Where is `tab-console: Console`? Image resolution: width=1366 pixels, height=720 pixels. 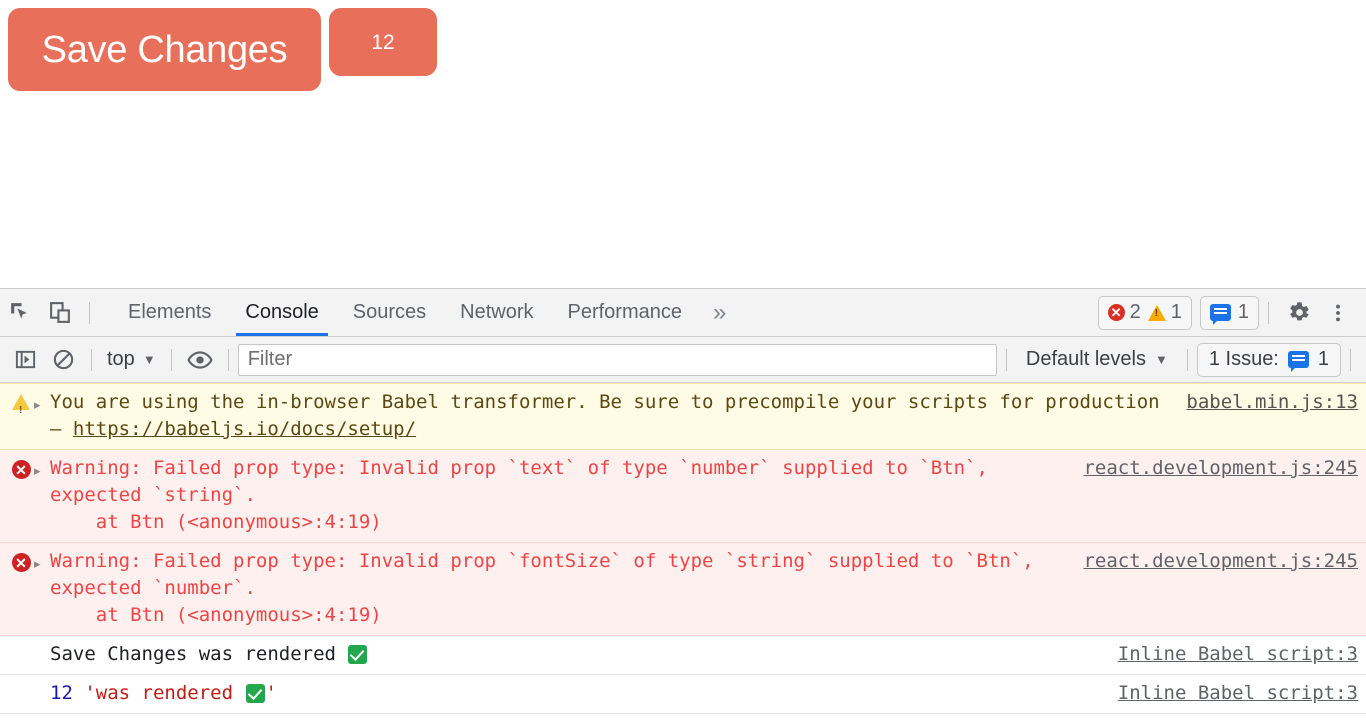 tab-console: Console is located at coordinates (281, 312).